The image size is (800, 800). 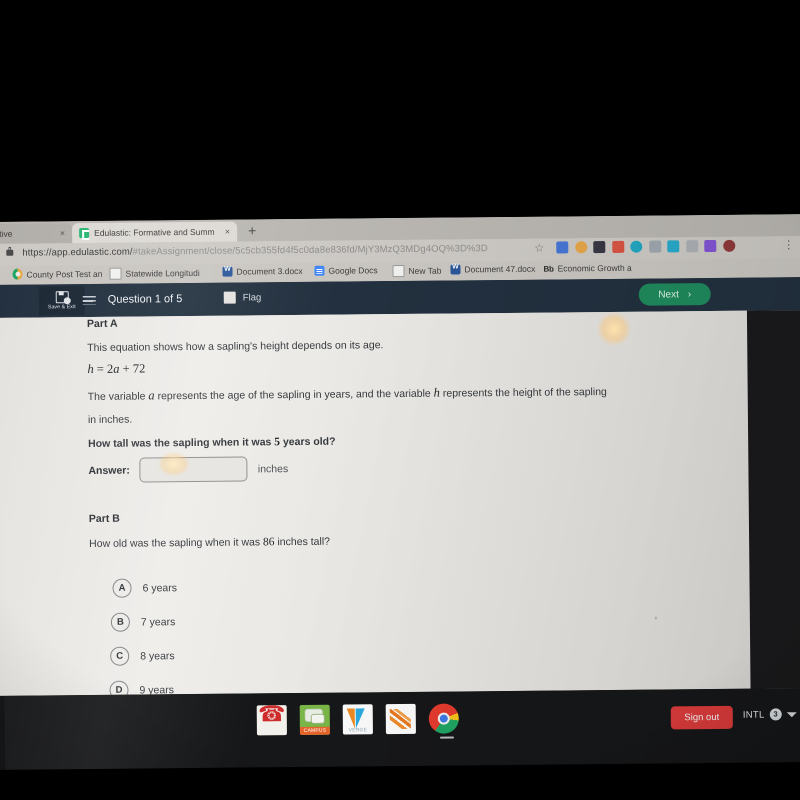 I want to click on browser-tab-inactive: tive Formative ×, so click(x=36, y=234).